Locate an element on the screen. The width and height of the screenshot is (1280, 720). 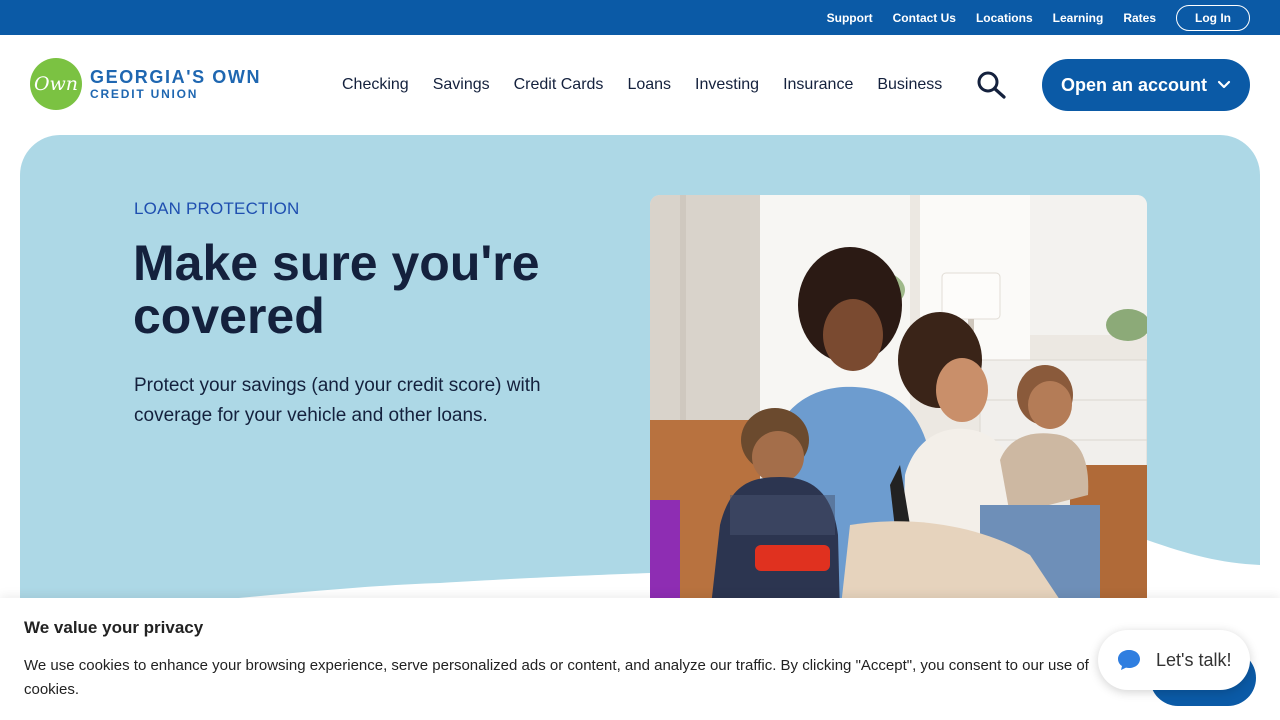
nav-item-savings: Savings is located at coordinates (461, 85).